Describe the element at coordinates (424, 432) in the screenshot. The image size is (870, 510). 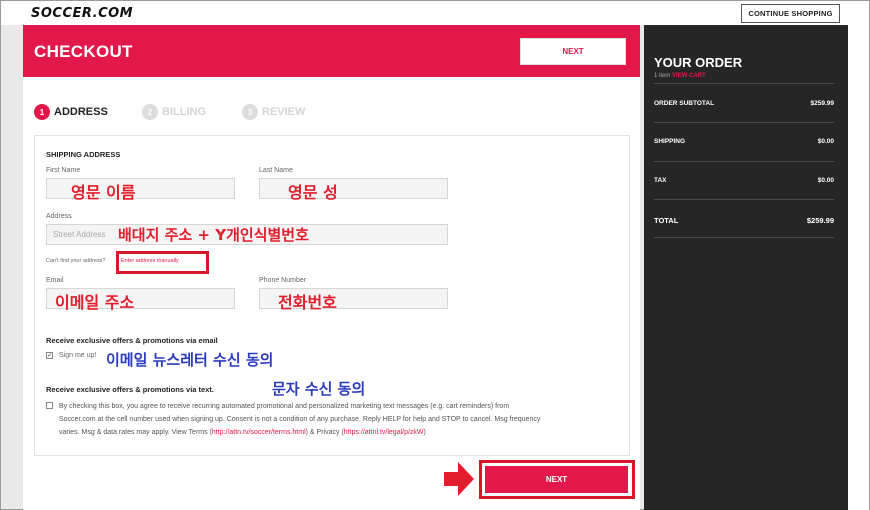
I see `sms-consent-line-end: )` at that location.